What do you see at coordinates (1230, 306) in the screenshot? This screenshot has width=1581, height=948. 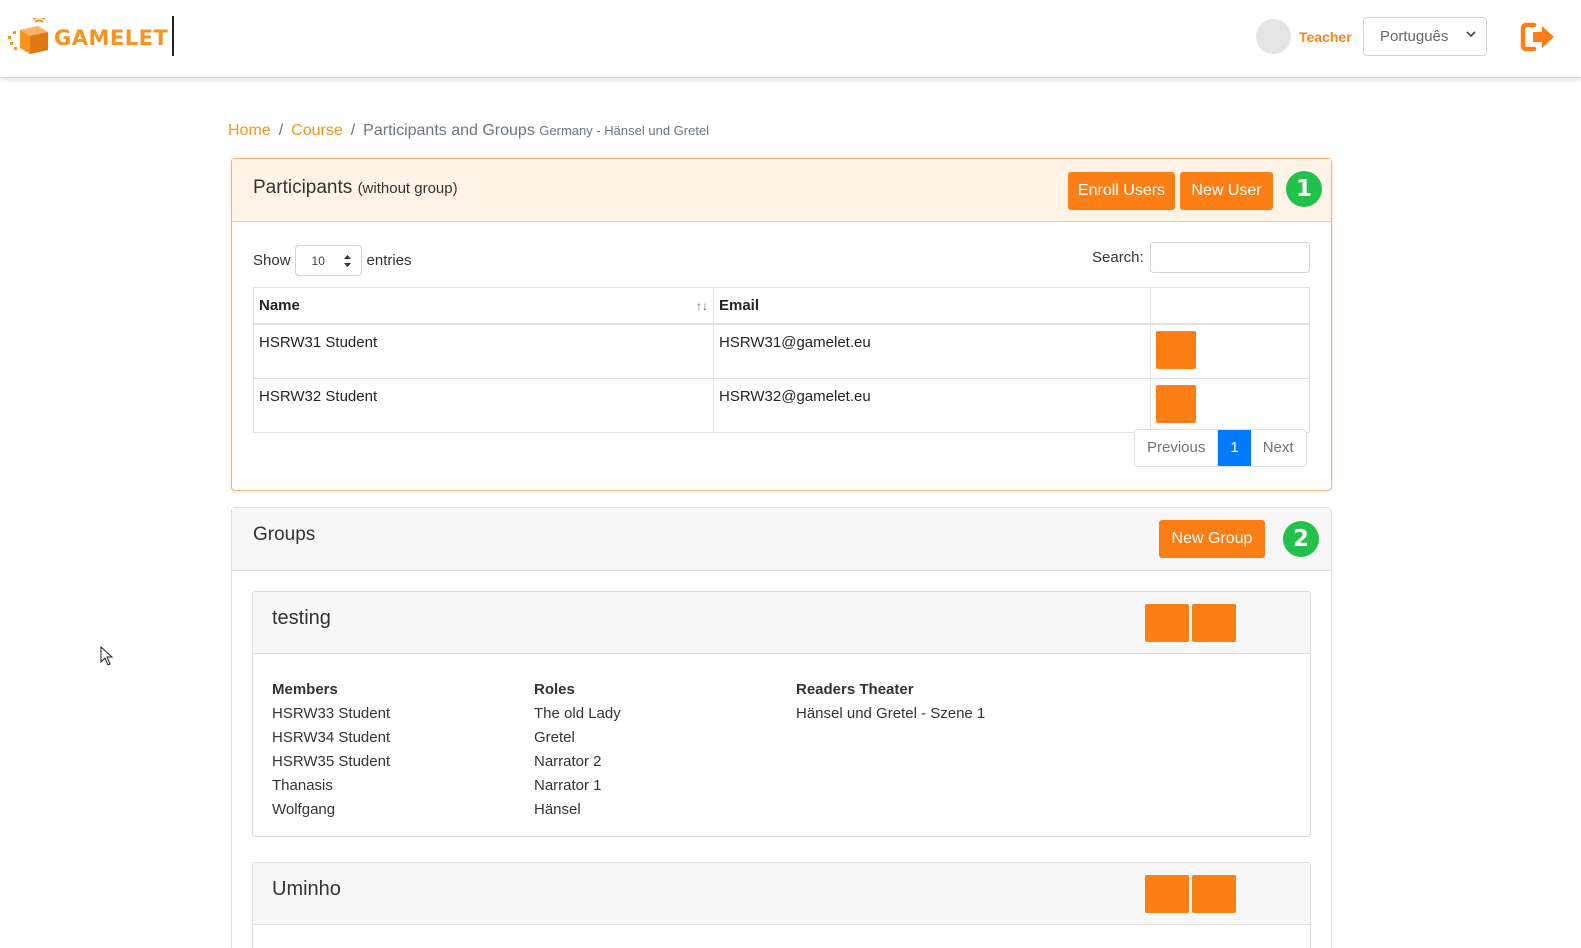 I see `column-header-actions` at bounding box center [1230, 306].